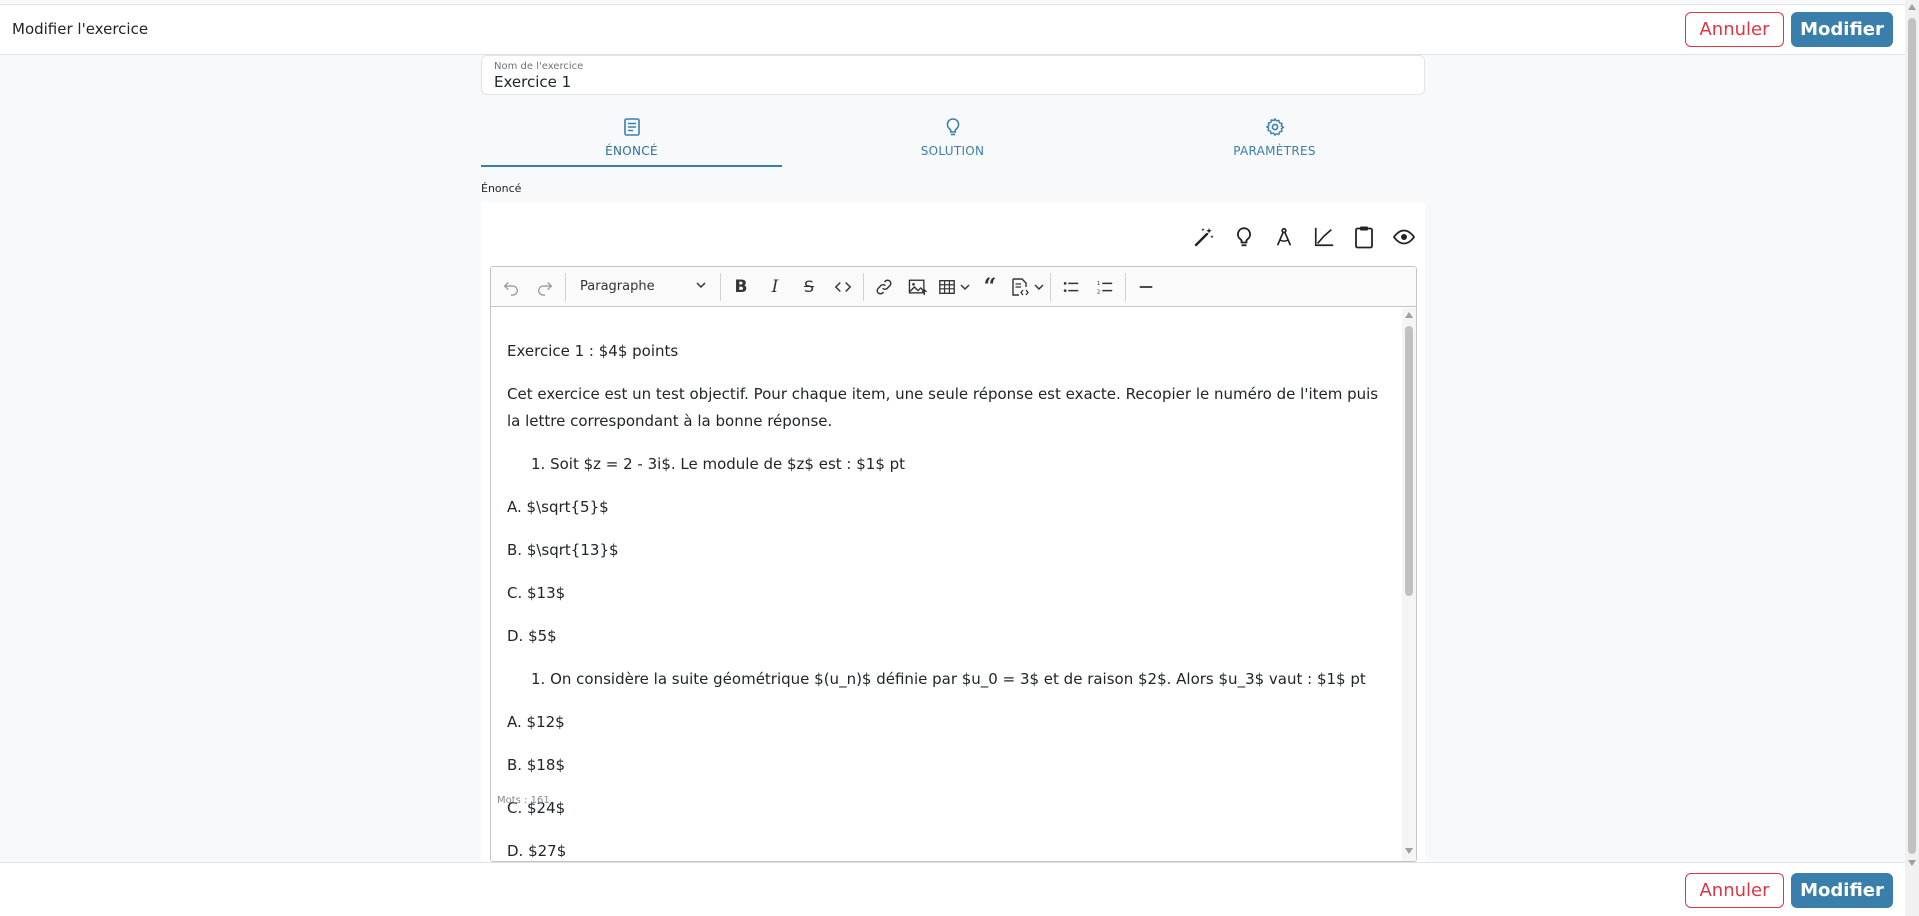 The image size is (1919, 916). I want to click on editor-scrollbar, so click(1409, 584).